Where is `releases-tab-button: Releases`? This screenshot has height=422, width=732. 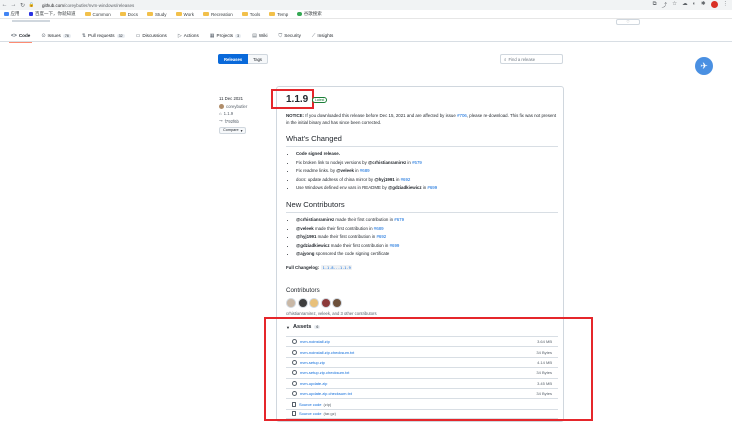
releases-tab-button: Releases is located at coordinates (233, 59).